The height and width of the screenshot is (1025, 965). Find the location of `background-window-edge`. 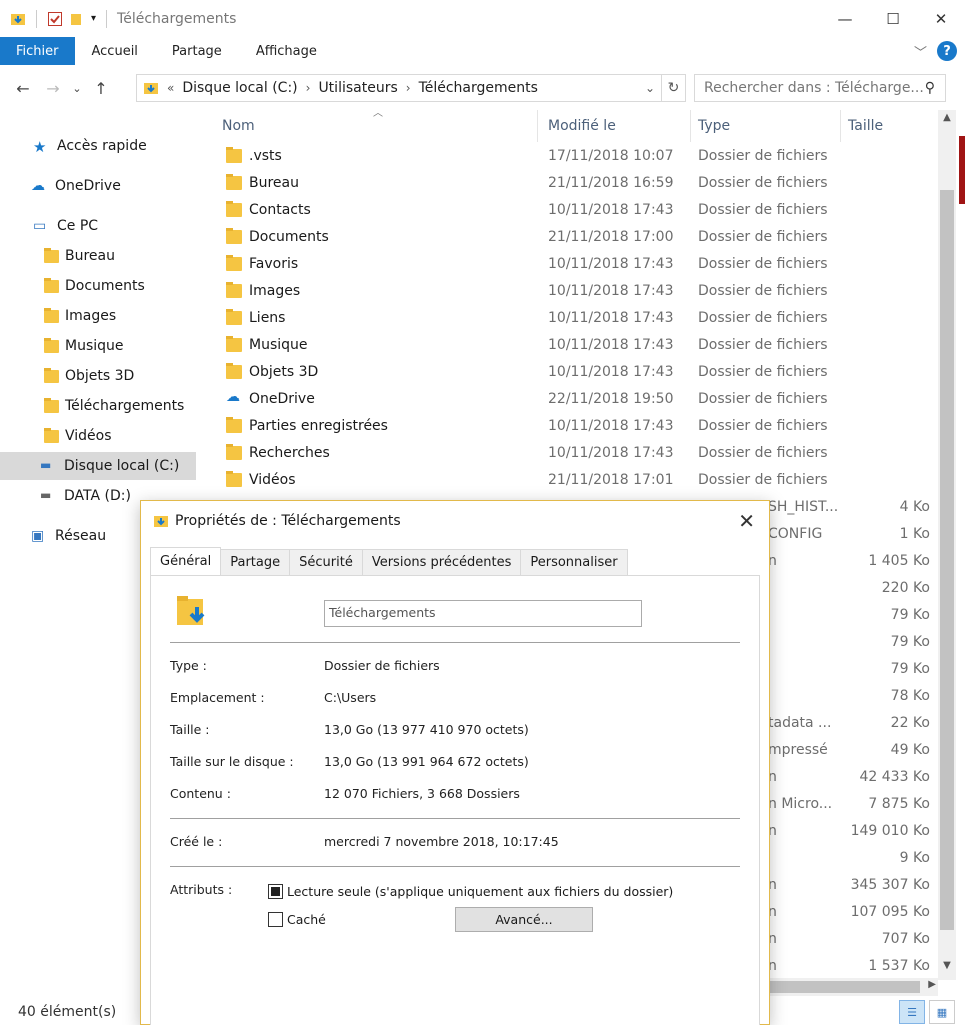

background-window-edge is located at coordinates (962, 170).